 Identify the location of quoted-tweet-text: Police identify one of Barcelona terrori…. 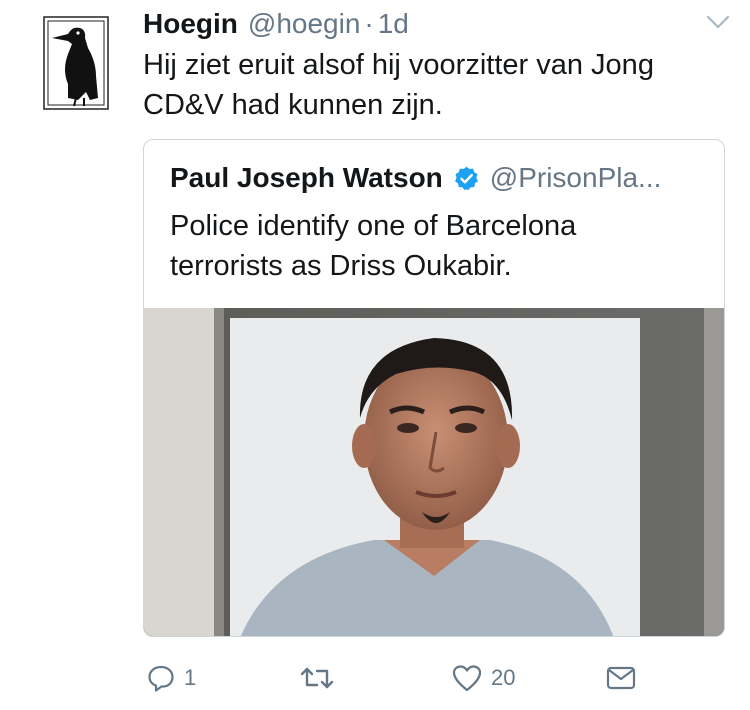
(373, 246).